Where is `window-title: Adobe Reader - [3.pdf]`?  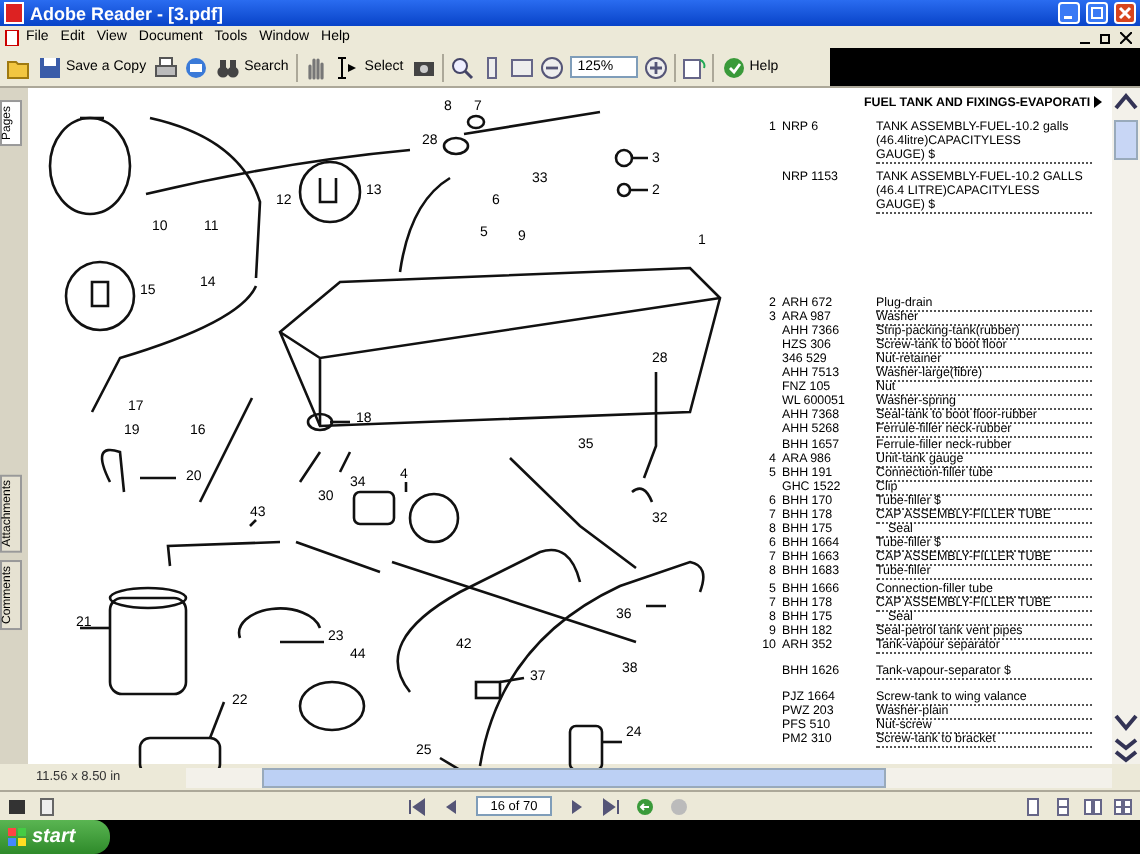 window-title: Adobe Reader - [3.pdf] is located at coordinates (128, 13).